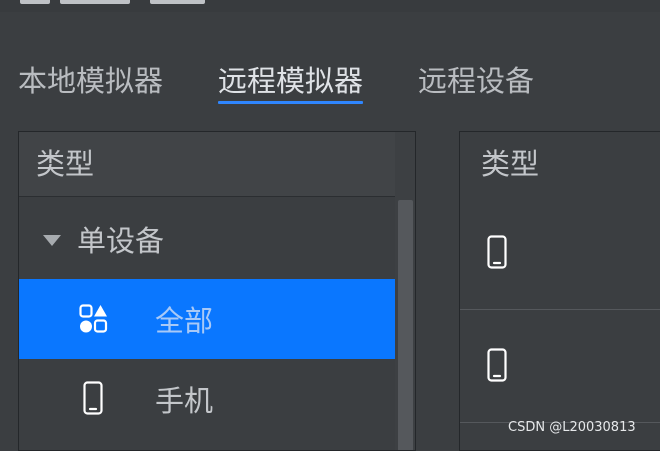 The width and height of the screenshot is (660, 451). What do you see at coordinates (405, 325) in the screenshot?
I see `scrollbar-thumb` at bounding box center [405, 325].